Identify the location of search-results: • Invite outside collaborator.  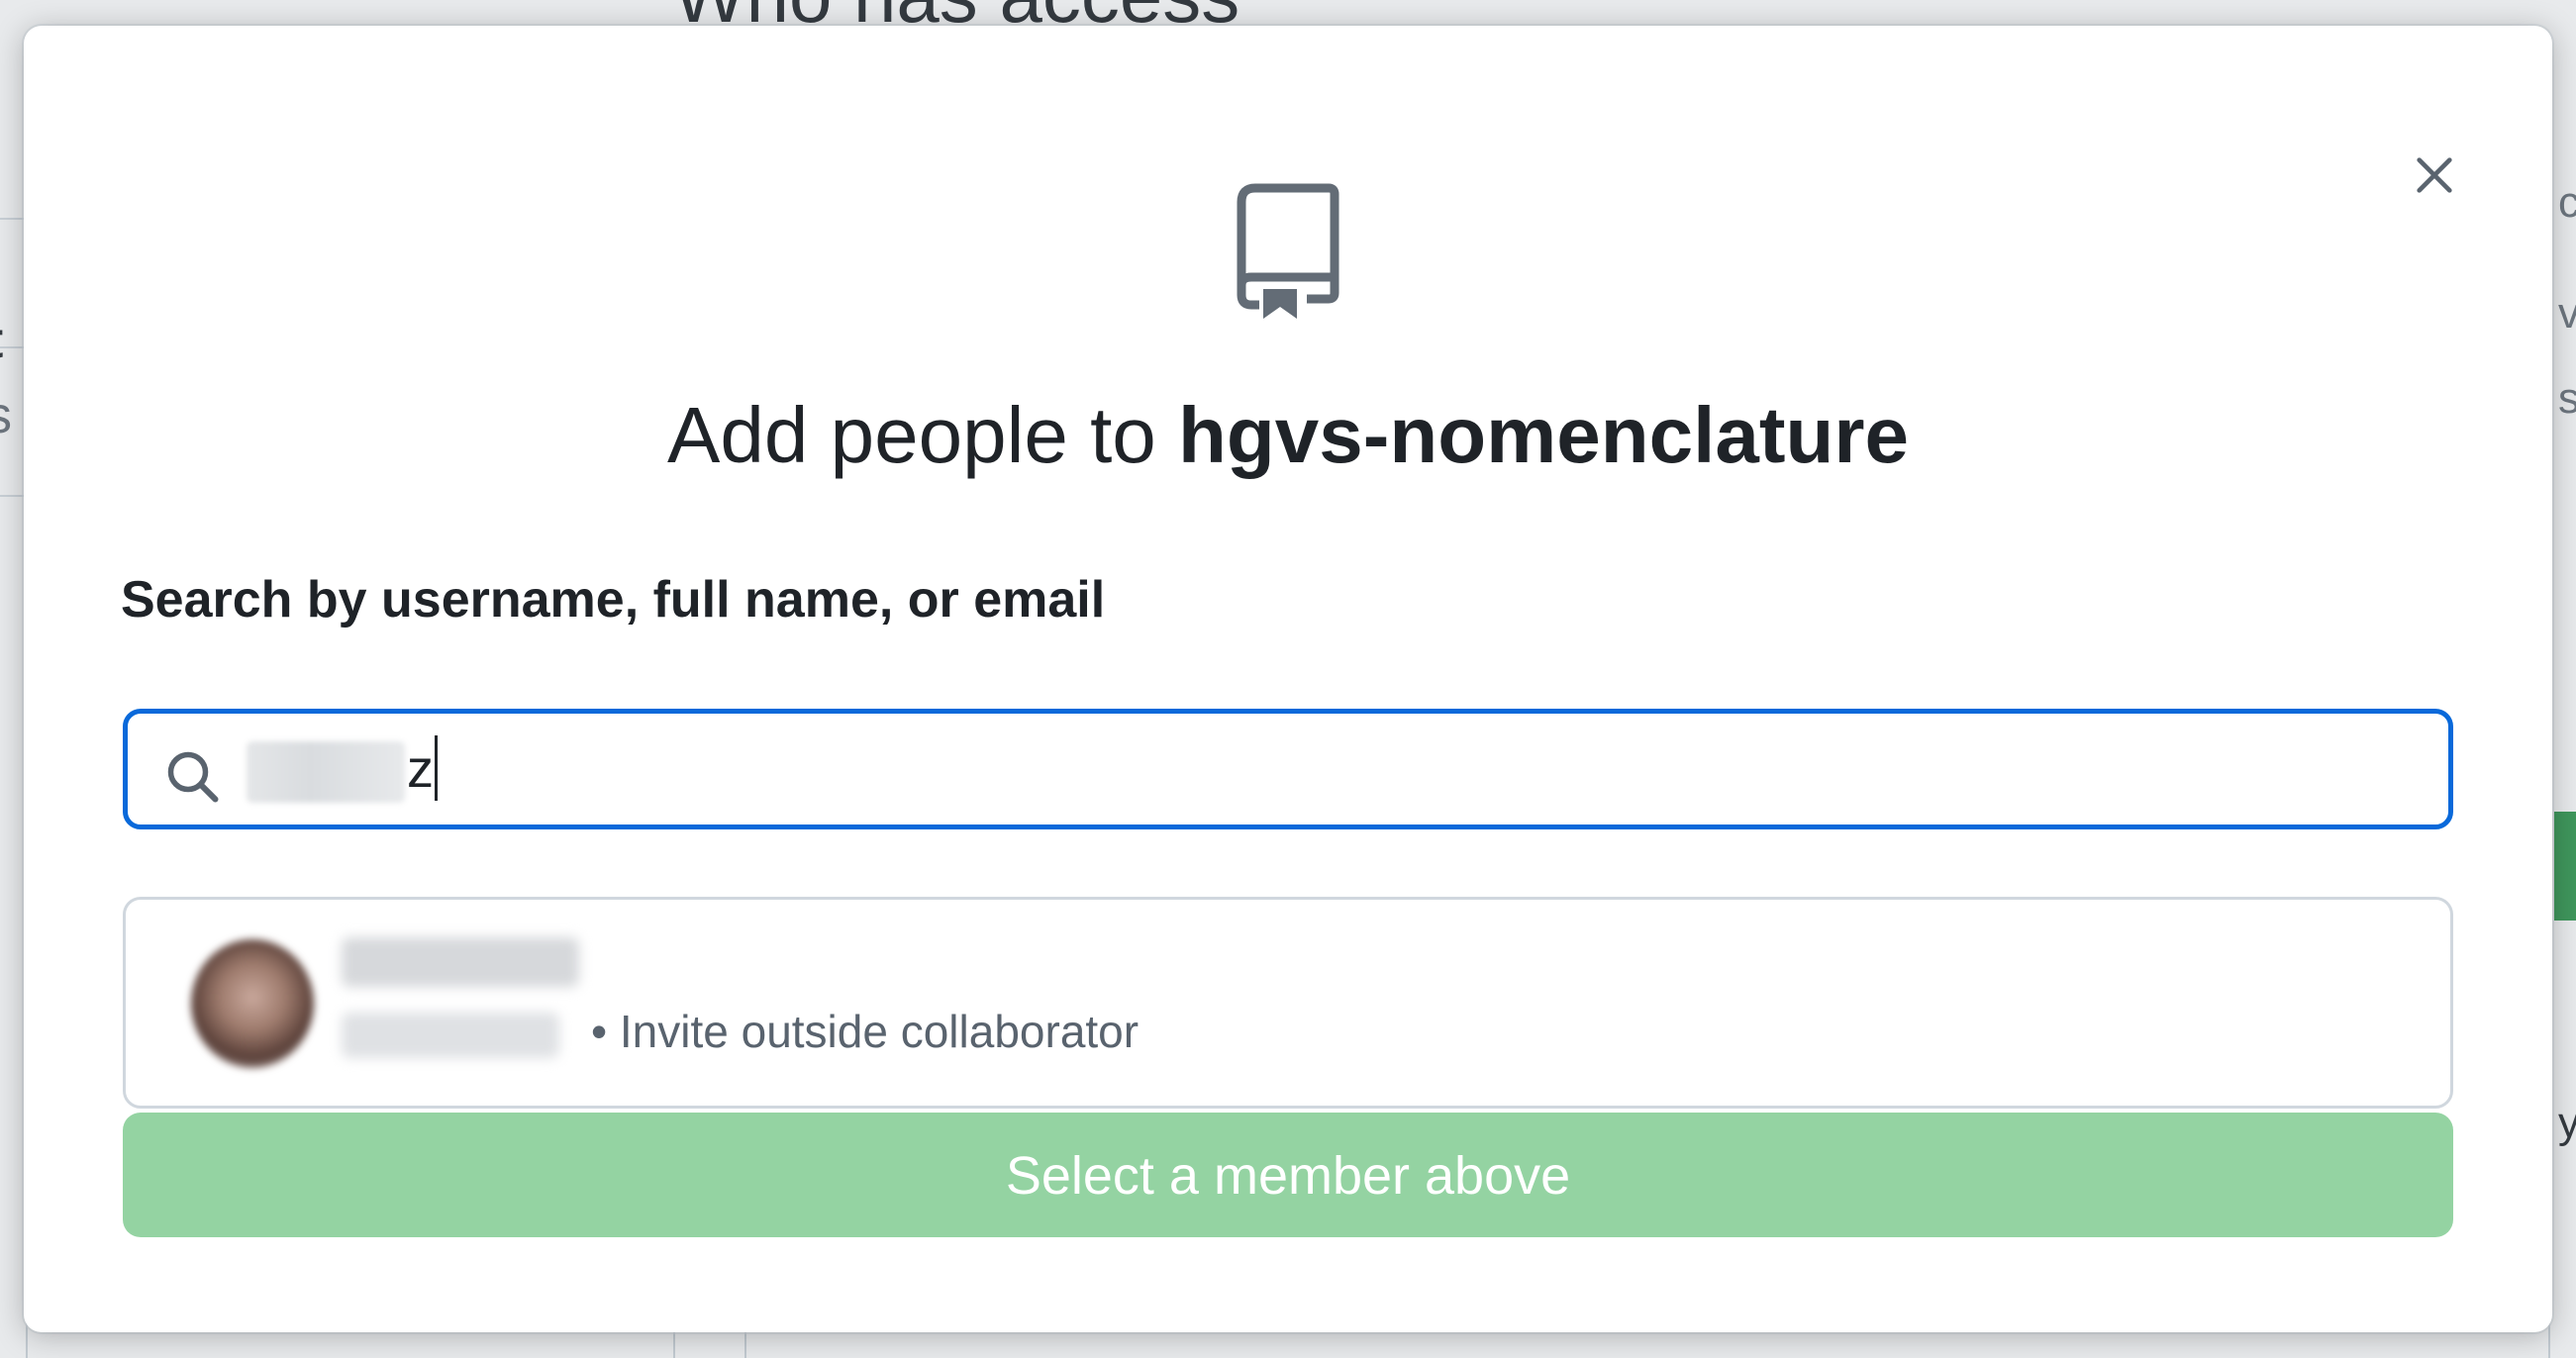
(1288, 1003).